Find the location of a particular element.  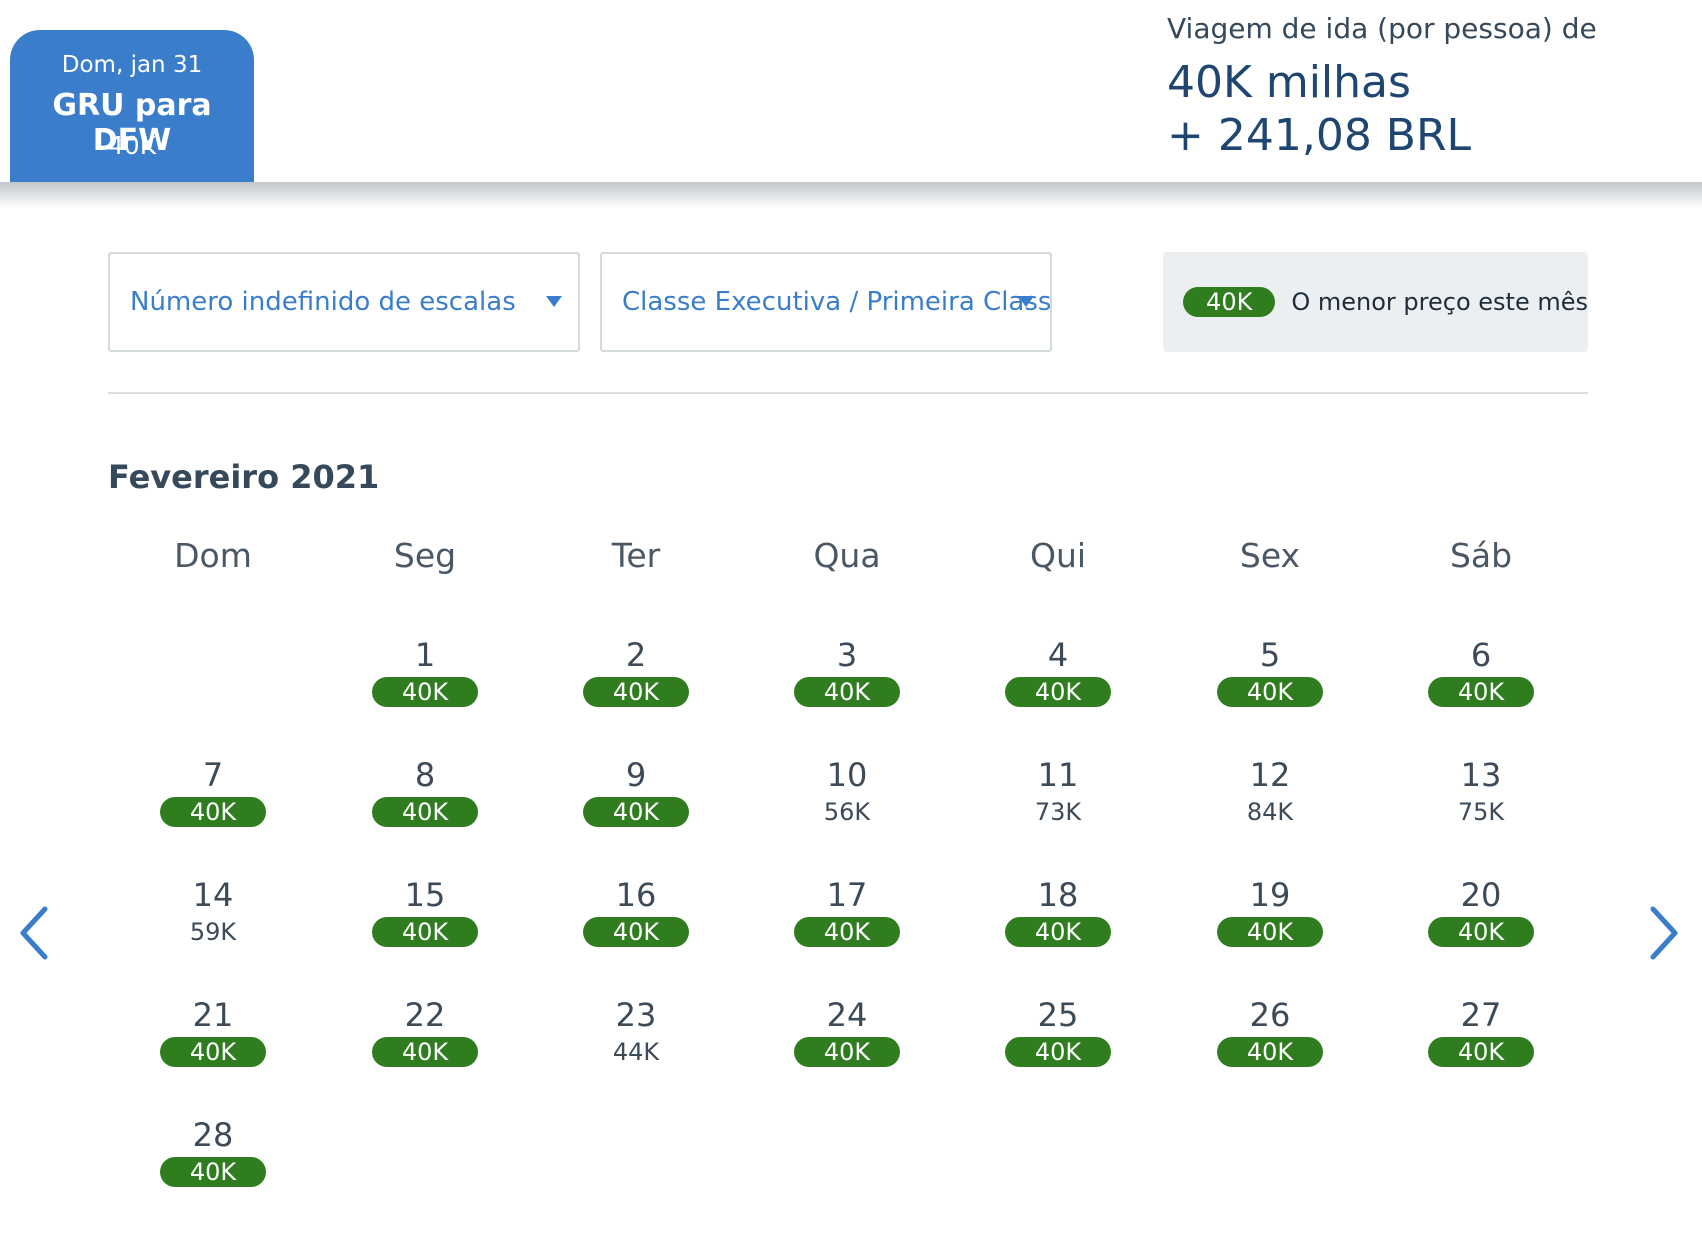

calendar-day: 2 40K is located at coordinates (636, 686).